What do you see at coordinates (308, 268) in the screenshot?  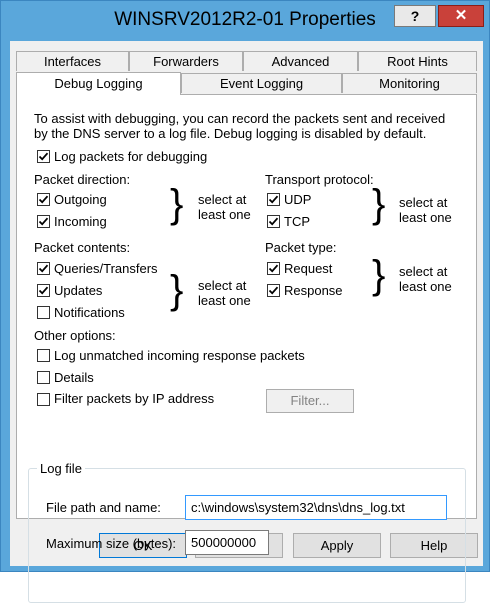 I see `request-label: Request` at bounding box center [308, 268].